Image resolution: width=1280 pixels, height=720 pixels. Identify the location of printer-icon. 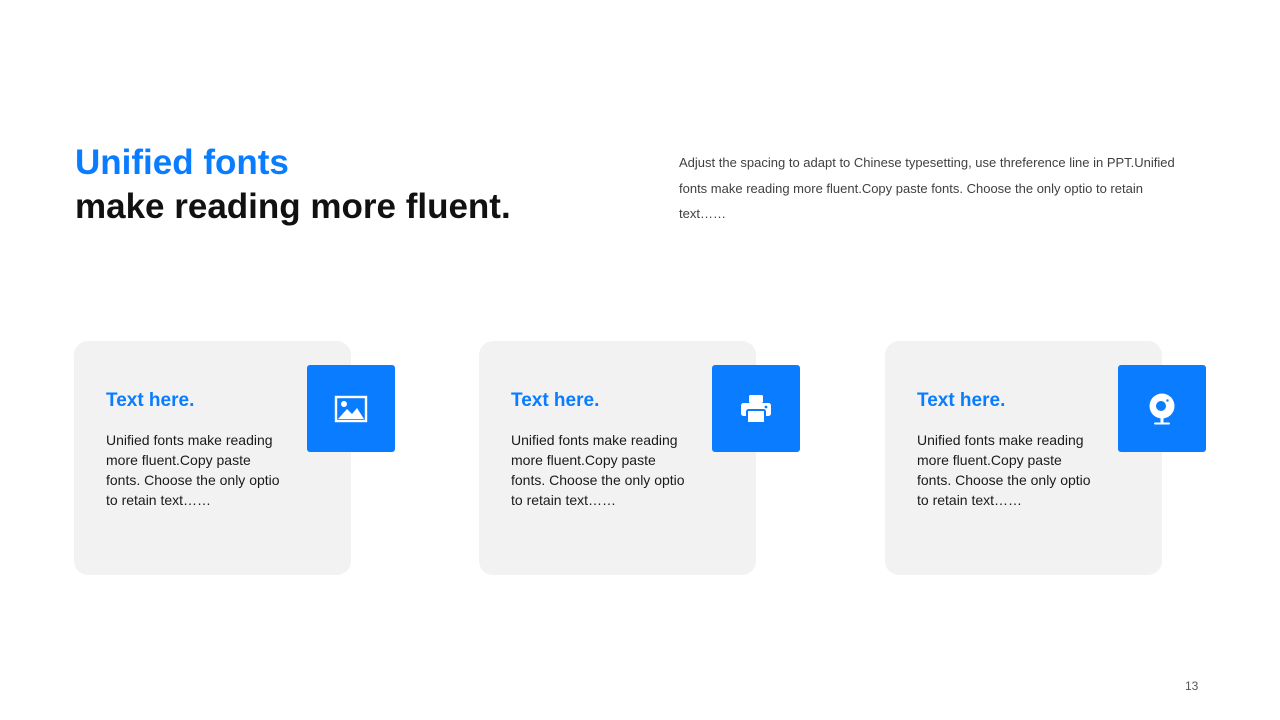
(756, 409).